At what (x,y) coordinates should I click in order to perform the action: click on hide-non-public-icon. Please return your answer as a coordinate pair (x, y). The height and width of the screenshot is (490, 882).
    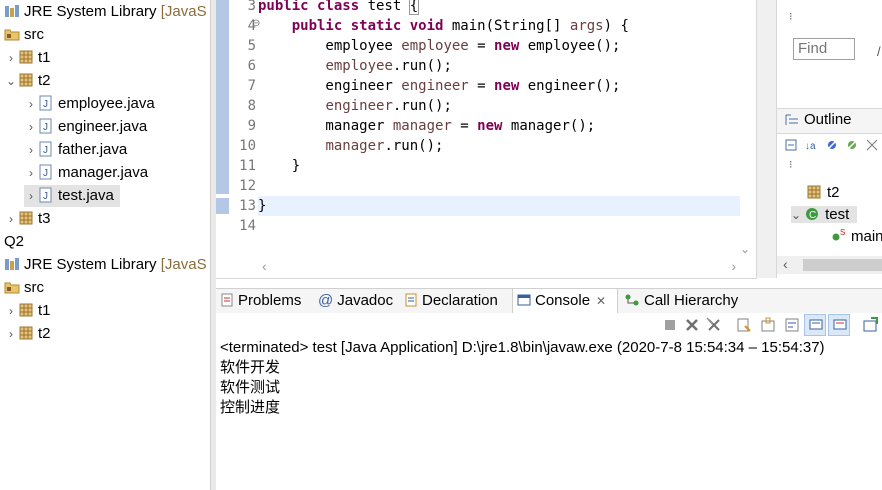
    Looking at the image, I should click on (872, 145).